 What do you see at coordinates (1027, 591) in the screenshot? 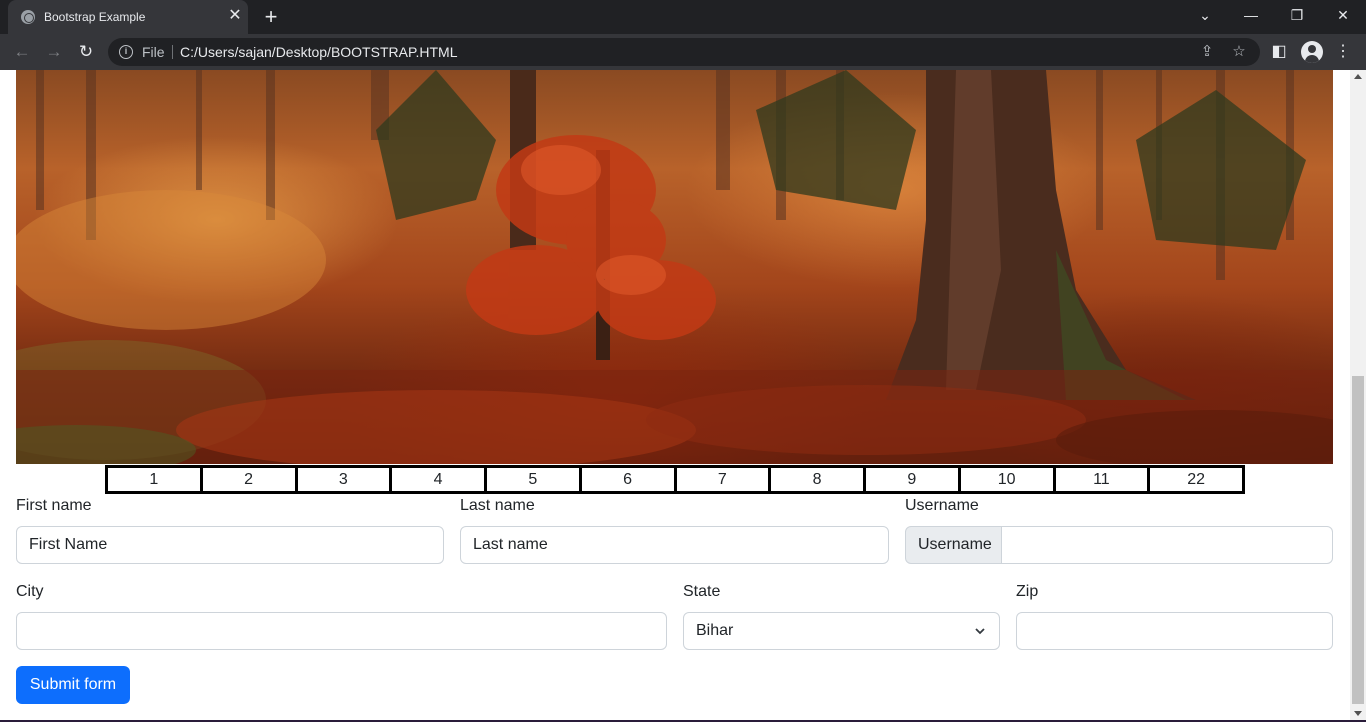
I see `zip-label: Zip` at bounding box center [1027, 591].